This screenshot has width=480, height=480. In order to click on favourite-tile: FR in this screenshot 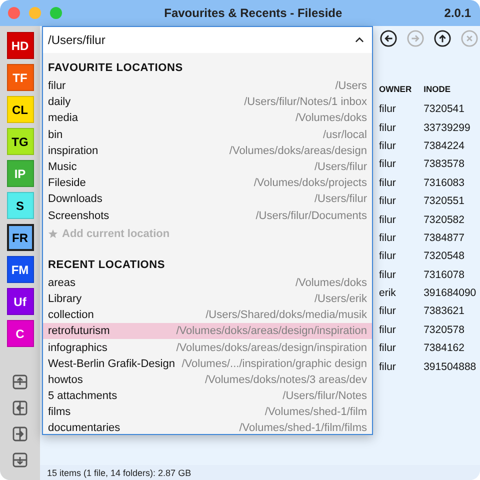, I will do `click(20, 237)`.